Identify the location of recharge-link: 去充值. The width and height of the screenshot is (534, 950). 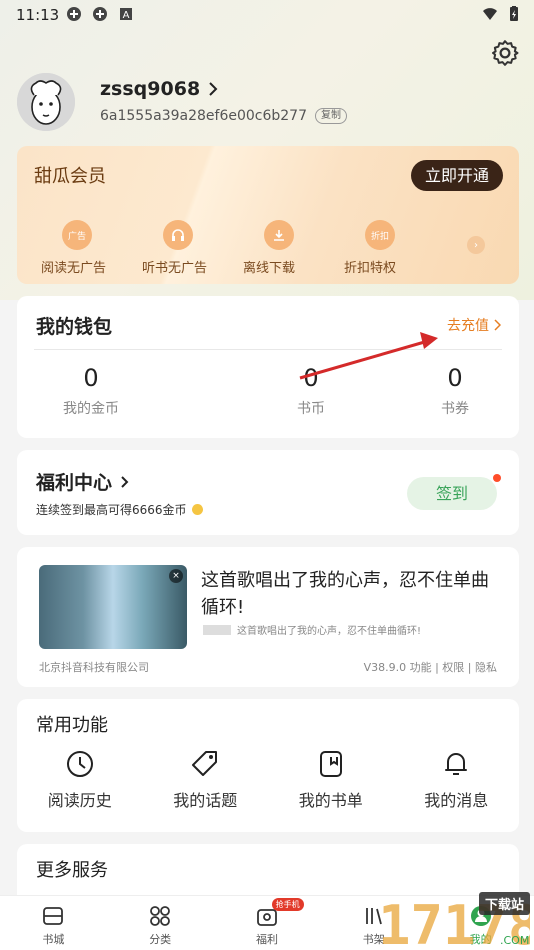
(474, 325).